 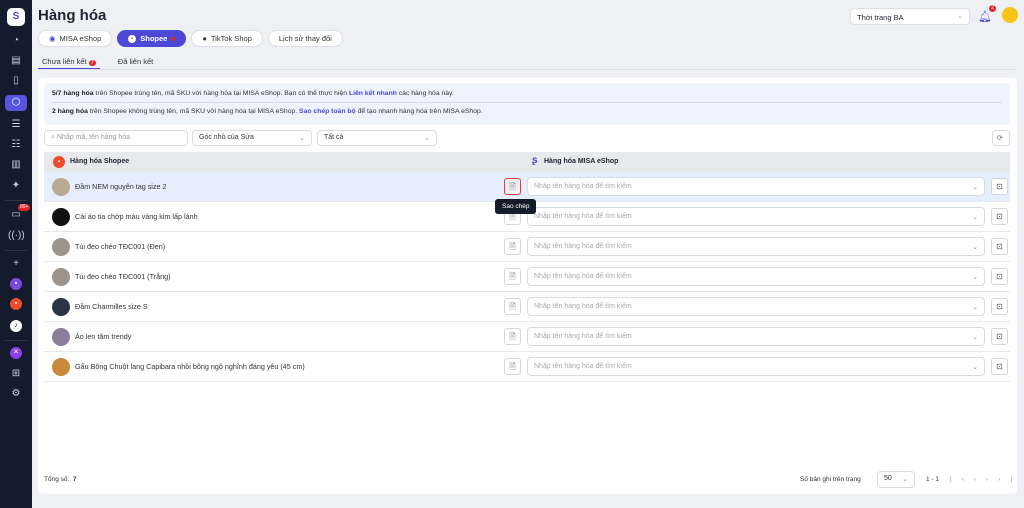 What do you see at coordinates (16, 284) in the screenshot?
I see `misa-channel-icon: ▪` at bounding box center [16, 284].